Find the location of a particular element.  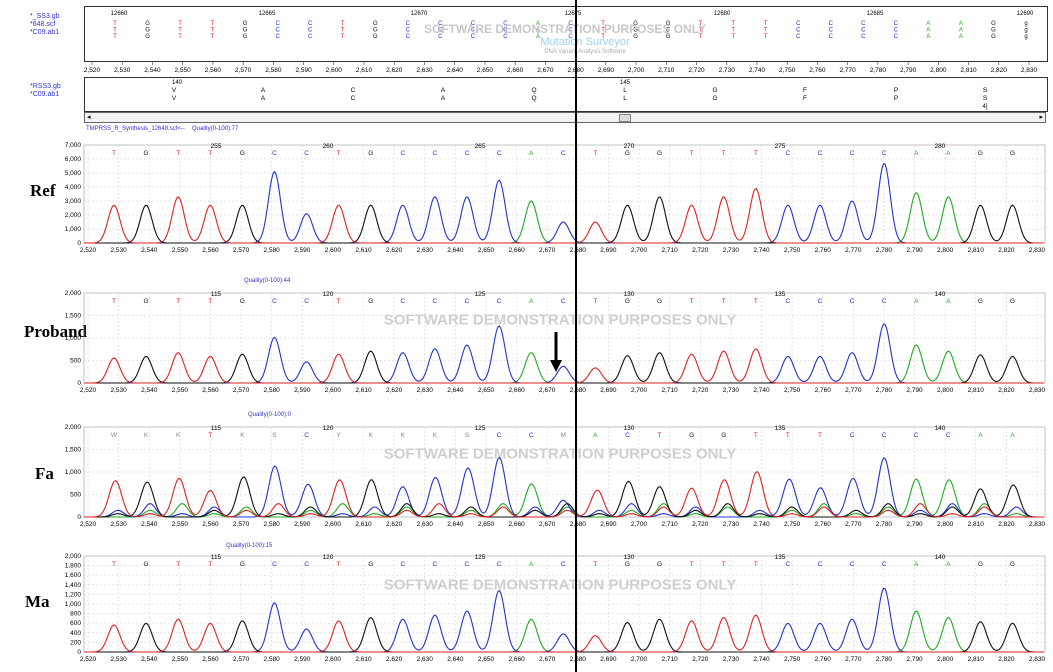

x-tick-label: 2,780 is located at coordinates (884, 250).